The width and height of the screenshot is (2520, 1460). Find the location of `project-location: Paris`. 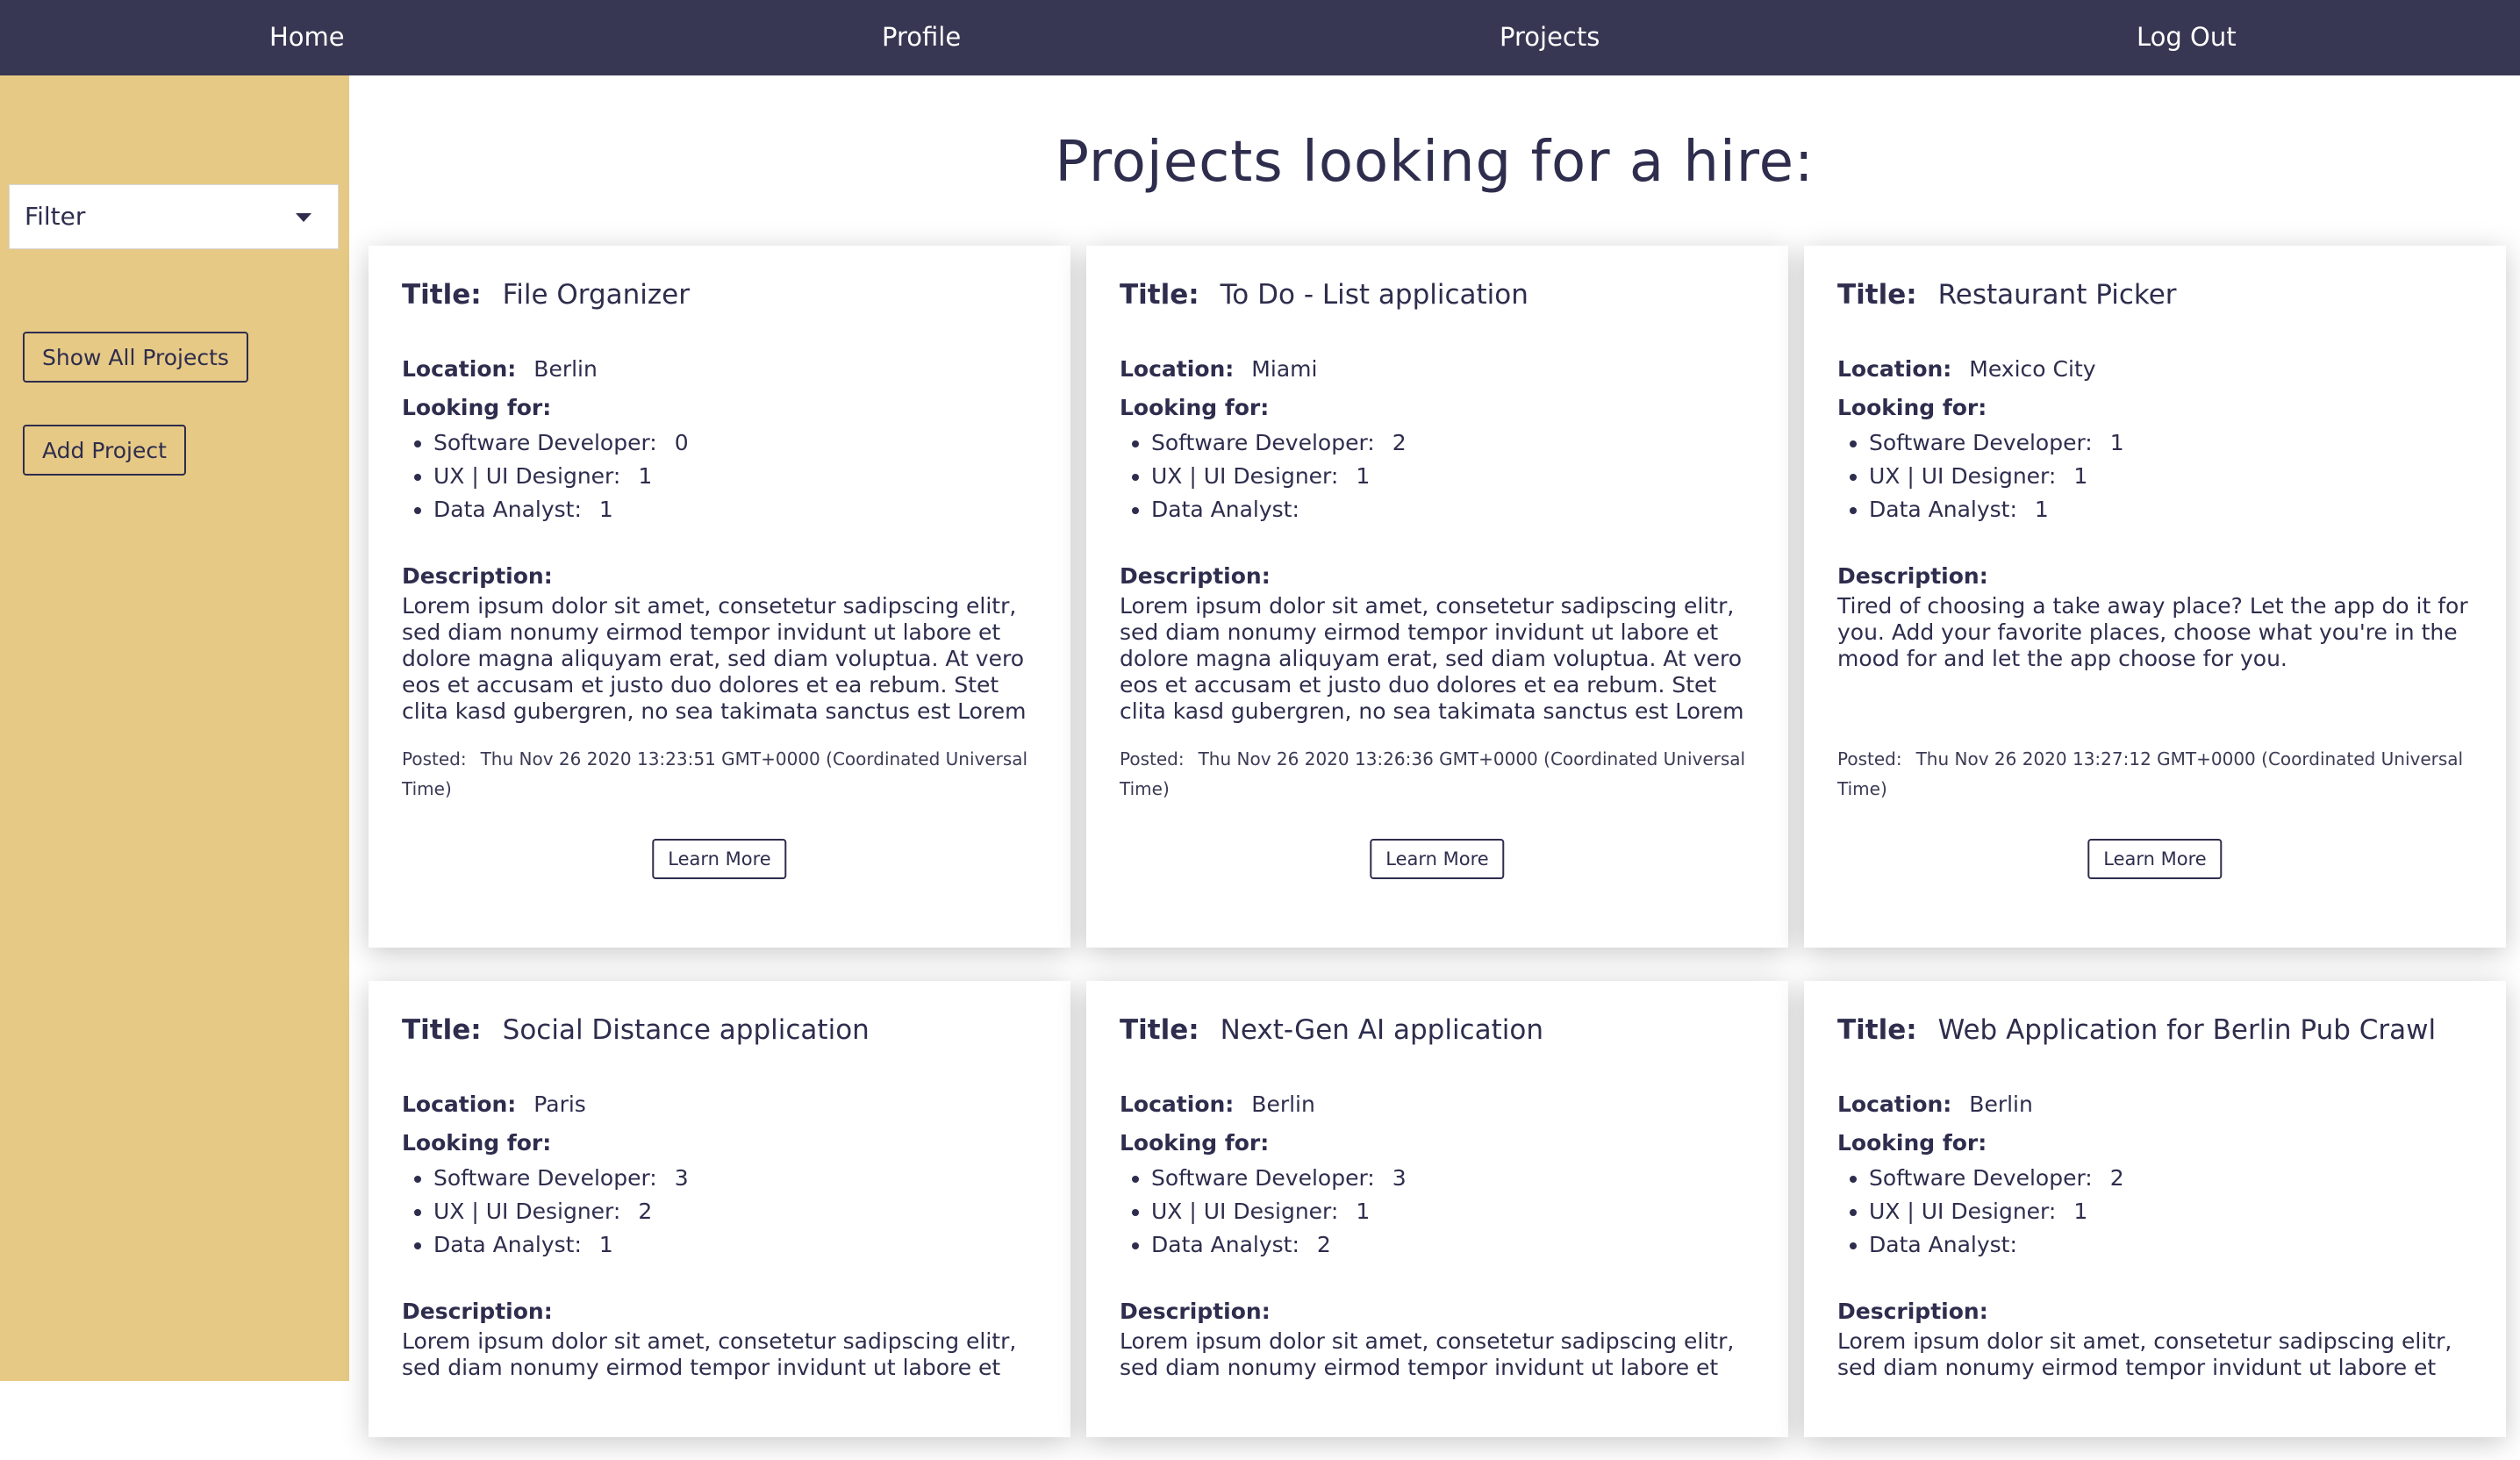

project-location: Paris is located at coordinates (559, 1104).